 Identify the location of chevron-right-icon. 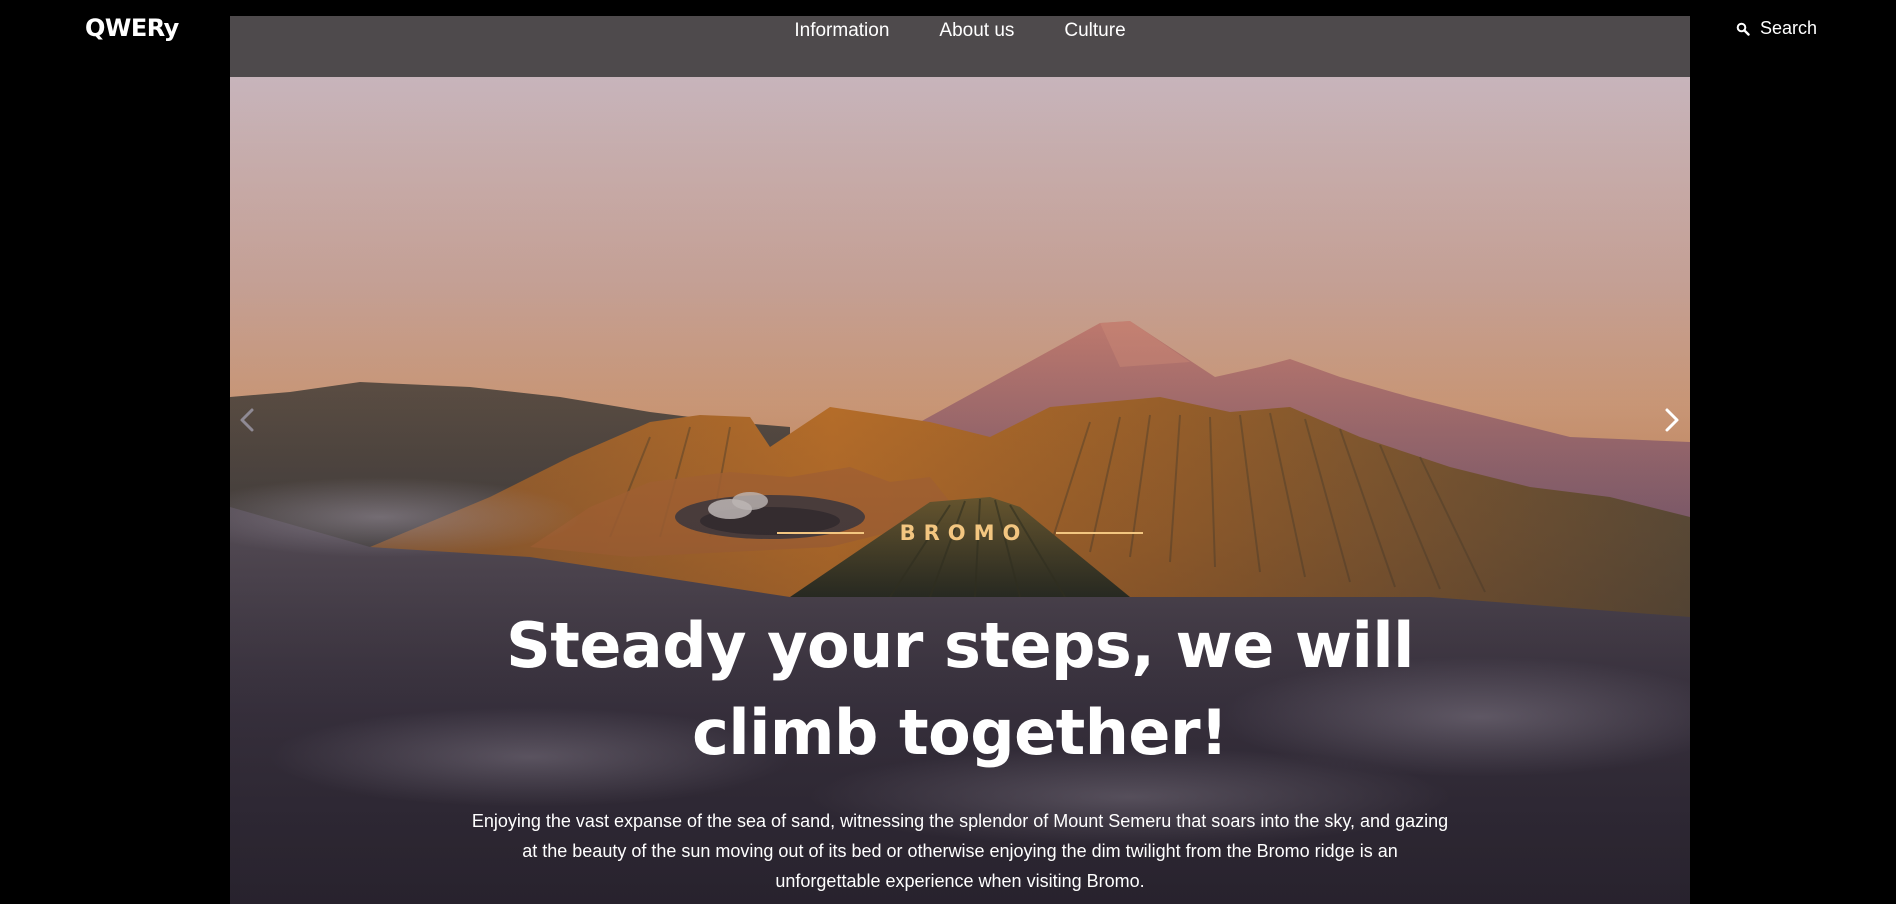
(1672, 420).